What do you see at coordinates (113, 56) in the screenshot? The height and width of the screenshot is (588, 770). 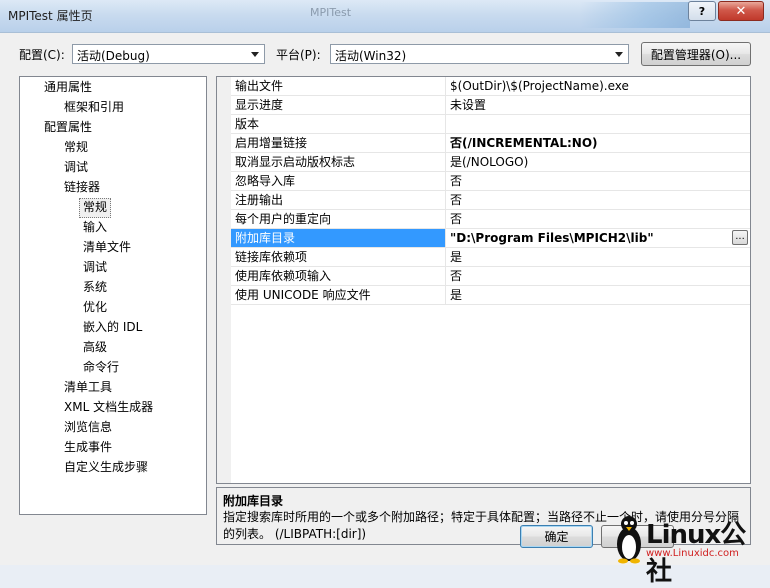 I see `config-dropdown-value: 活动(Debug)` at bounding box center [113, 56].